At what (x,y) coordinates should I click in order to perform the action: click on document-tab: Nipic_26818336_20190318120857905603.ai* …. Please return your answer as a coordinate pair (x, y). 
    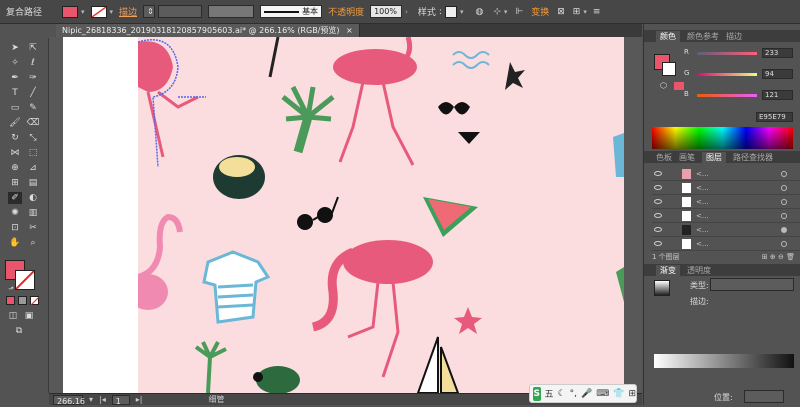
    Looking at the image, I should click on (208, 30).